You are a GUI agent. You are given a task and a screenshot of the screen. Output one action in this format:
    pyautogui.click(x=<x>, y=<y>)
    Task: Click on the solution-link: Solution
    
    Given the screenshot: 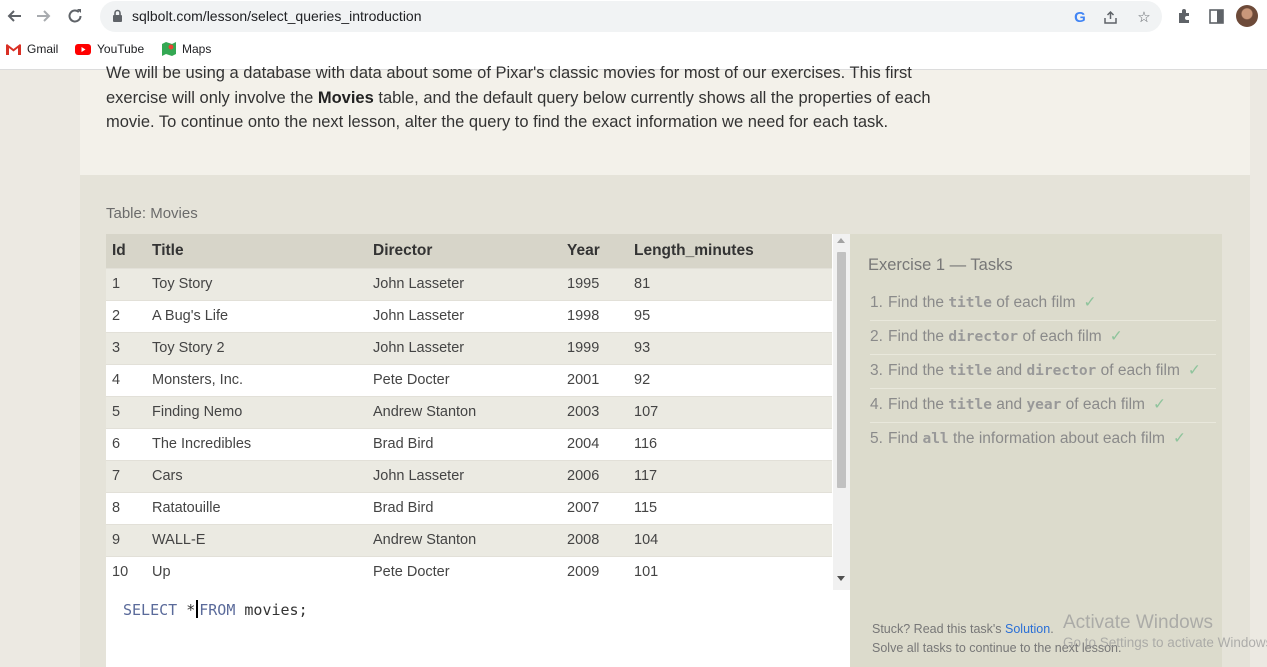 What is the action you would take?
    pyautogui.click(x=1027, y=629)
    